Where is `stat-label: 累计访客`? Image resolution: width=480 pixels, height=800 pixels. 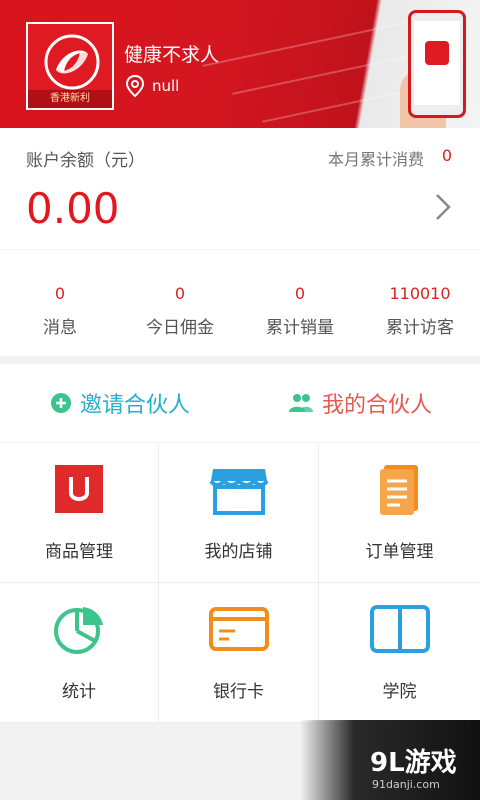 stat-label: 累计访客 is located at coordinates (420, 328).